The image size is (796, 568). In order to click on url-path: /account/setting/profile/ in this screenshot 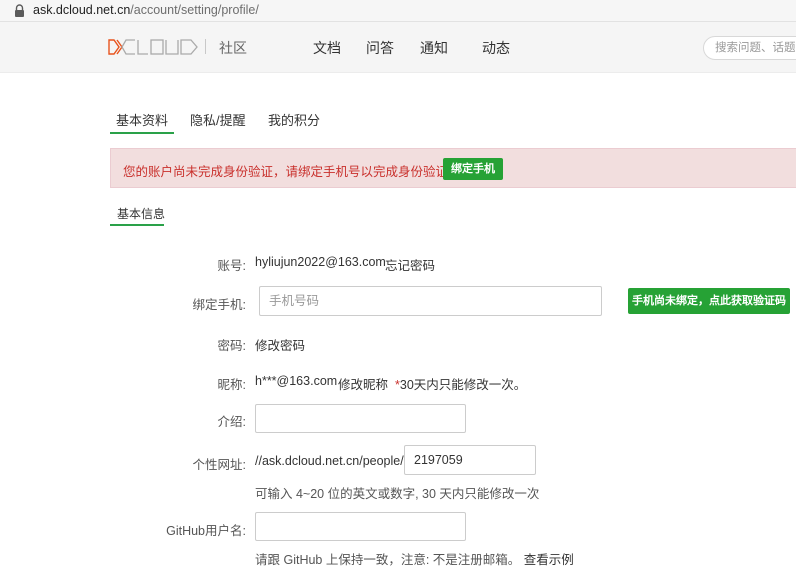, I will do `click(194, 10)`.